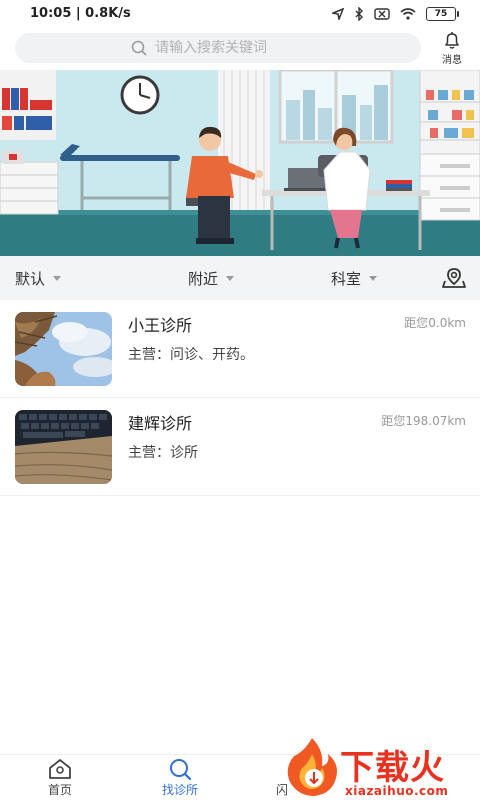 This screenshot has width=480, height=800. What do you see at coordinates (60, 769) in the screenshot?
I see `home-icon` at bounding box center [60, 769].